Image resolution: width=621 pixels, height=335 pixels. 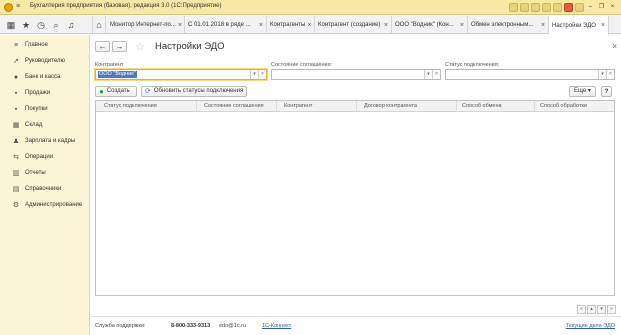 I want to click on counterparty-value: ООО "Водник", so click(x=117, y=74).